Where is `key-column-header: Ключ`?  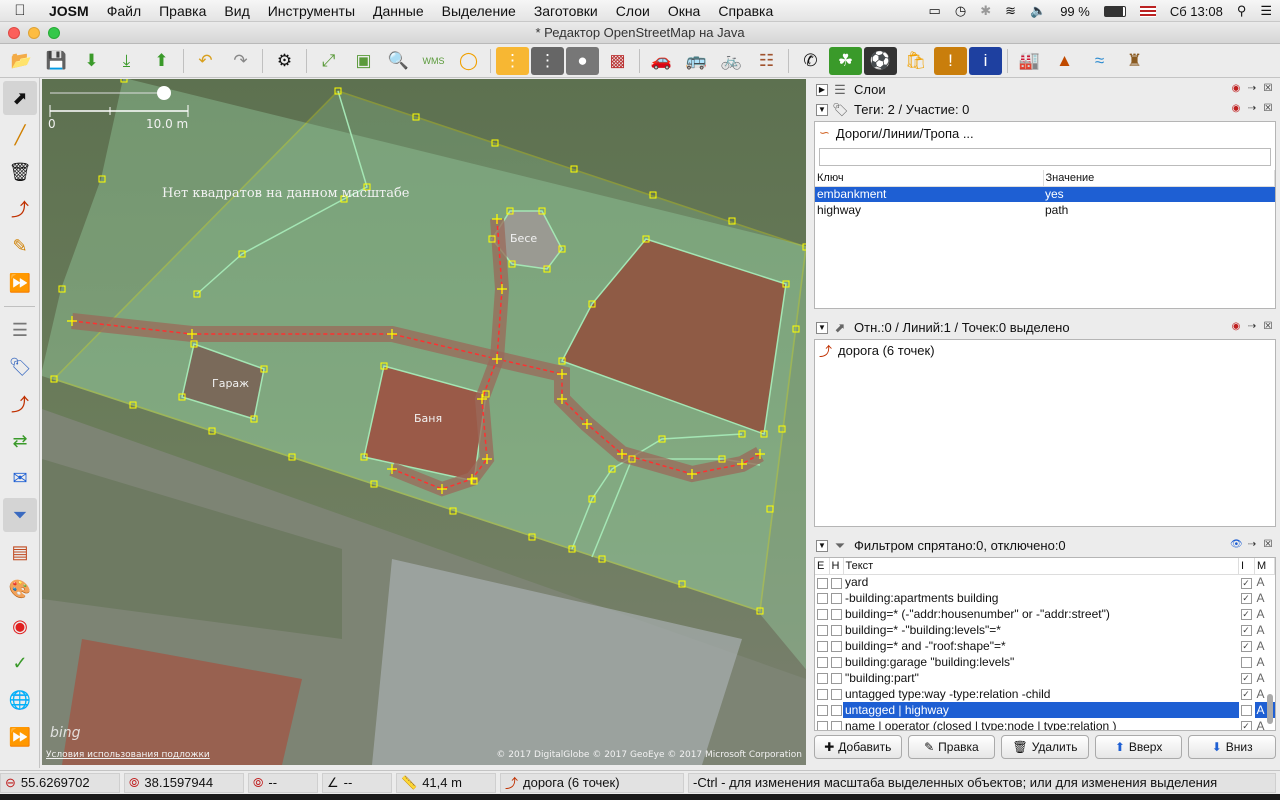
key-column-header: Ключ is located at coordinates (929, 178).